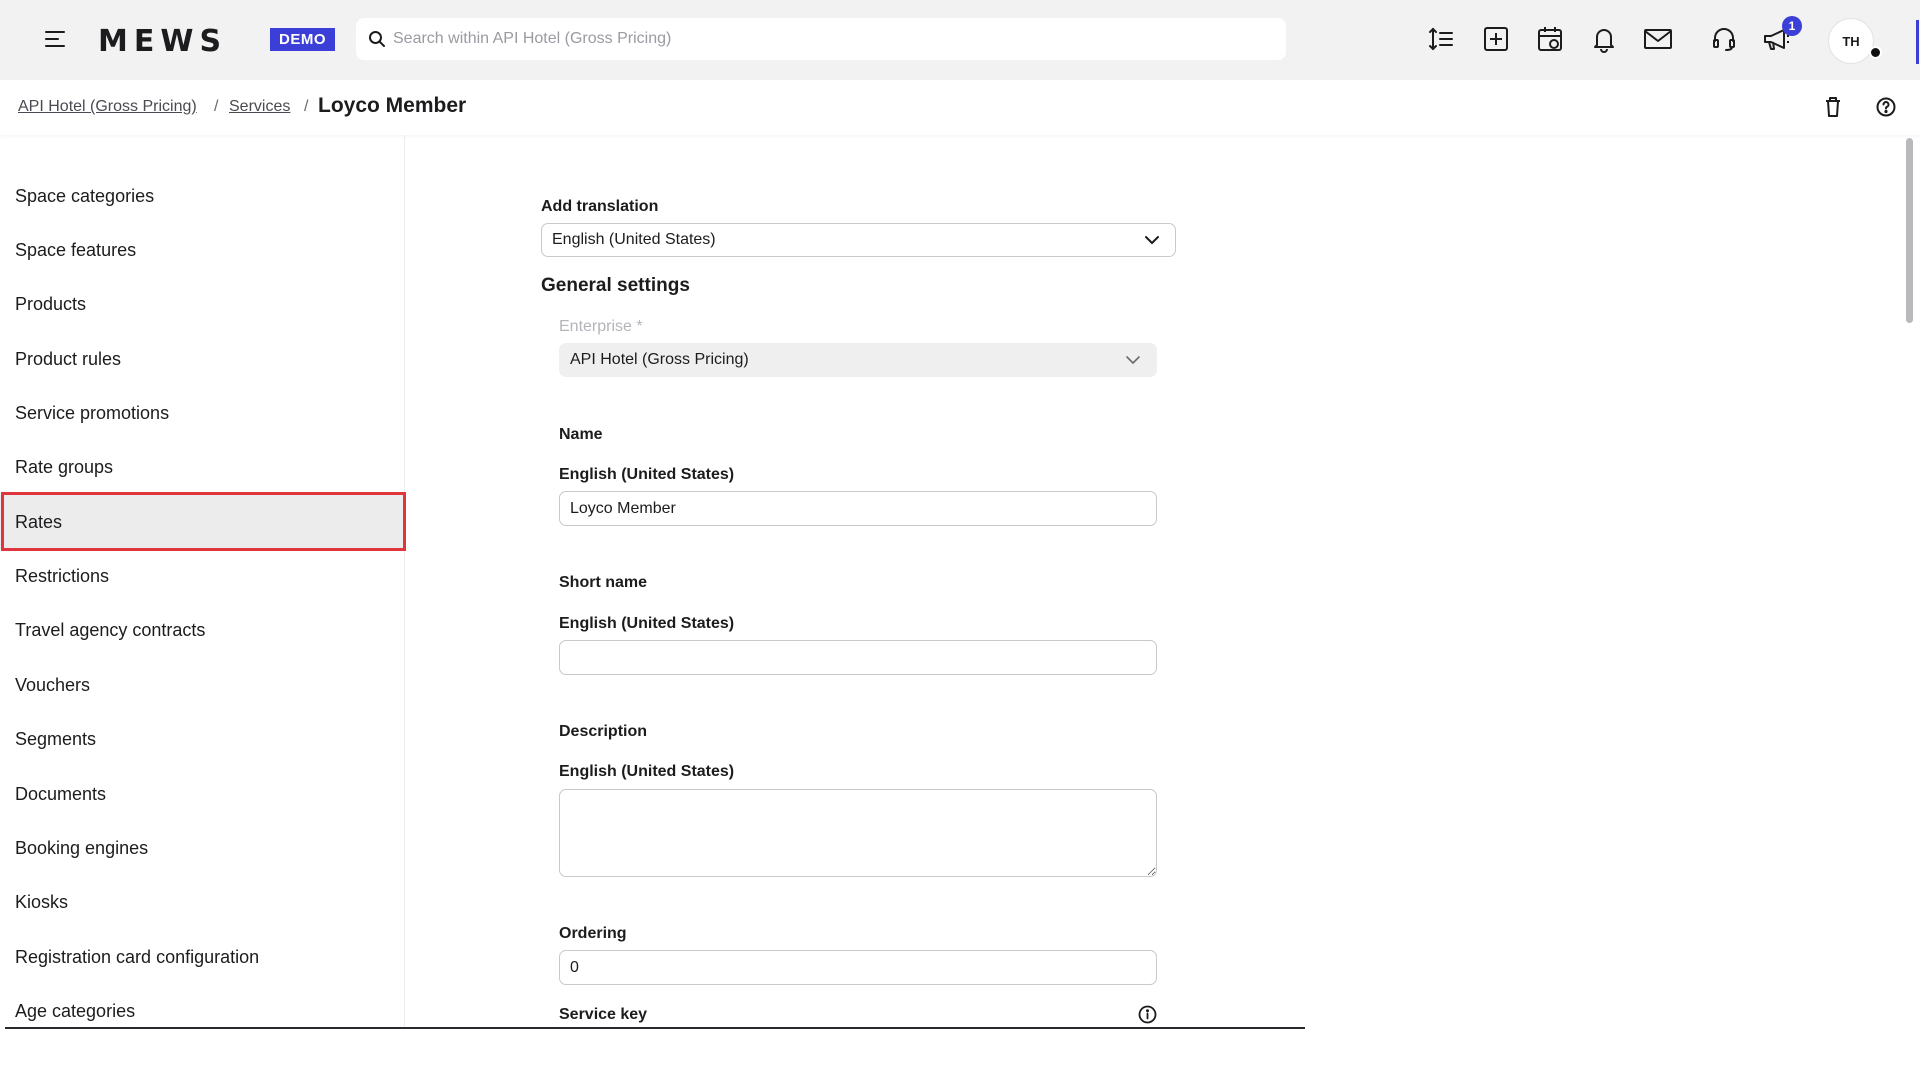  I want to click on sidebar-item-space-features: Space features, so click(202, 250).